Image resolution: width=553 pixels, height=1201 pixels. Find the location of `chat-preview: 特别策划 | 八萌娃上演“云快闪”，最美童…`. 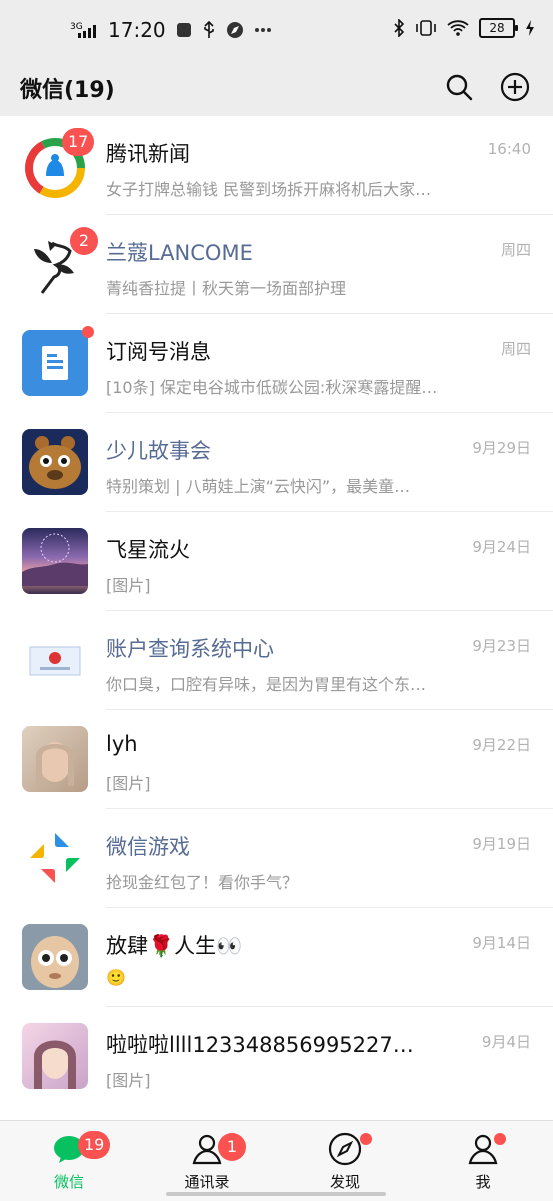

chat-preview: 特别策划 | 八萌娃上演“云快闪”，最美童… is located at coordinates (258, 486).